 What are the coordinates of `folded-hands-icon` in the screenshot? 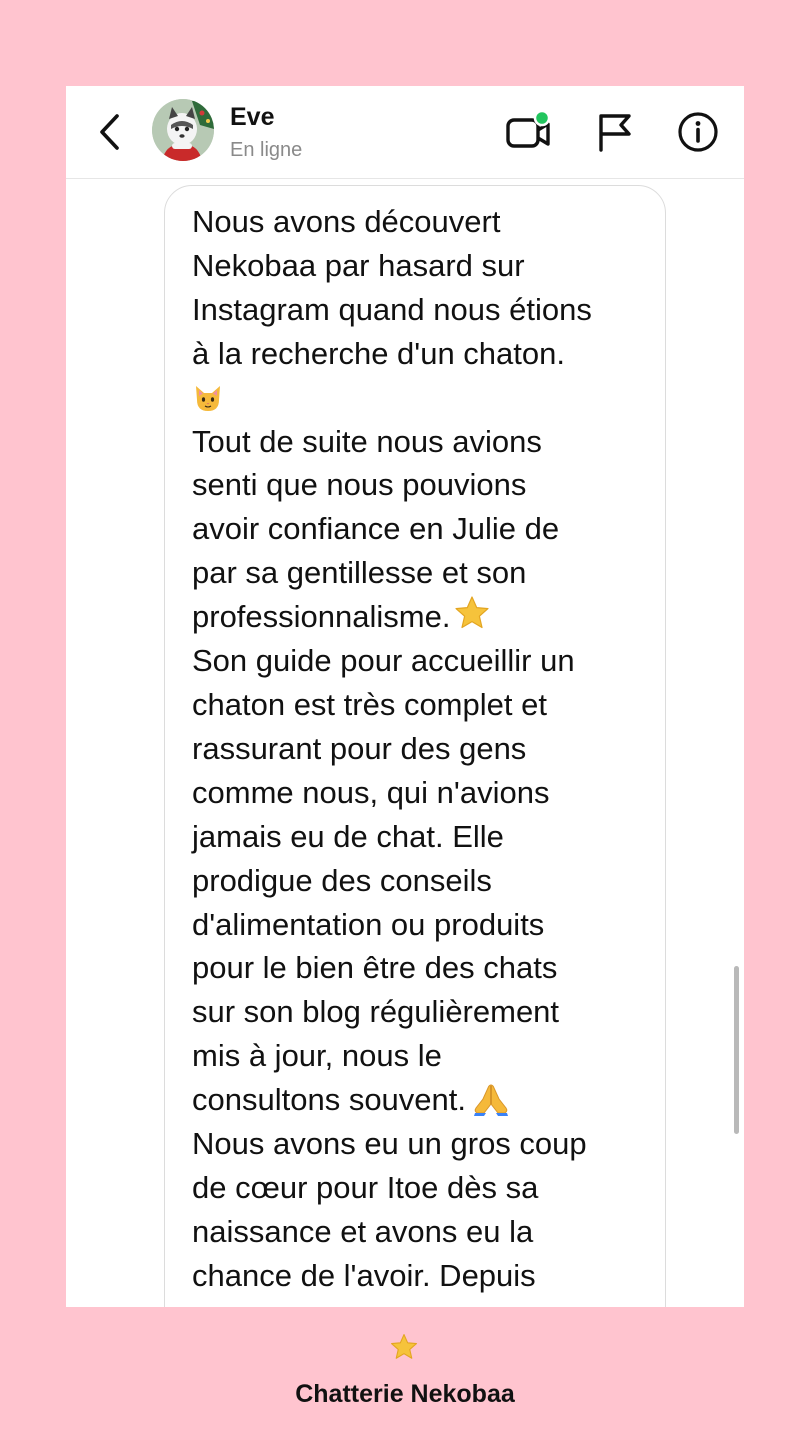 It's located at (491, 1100).